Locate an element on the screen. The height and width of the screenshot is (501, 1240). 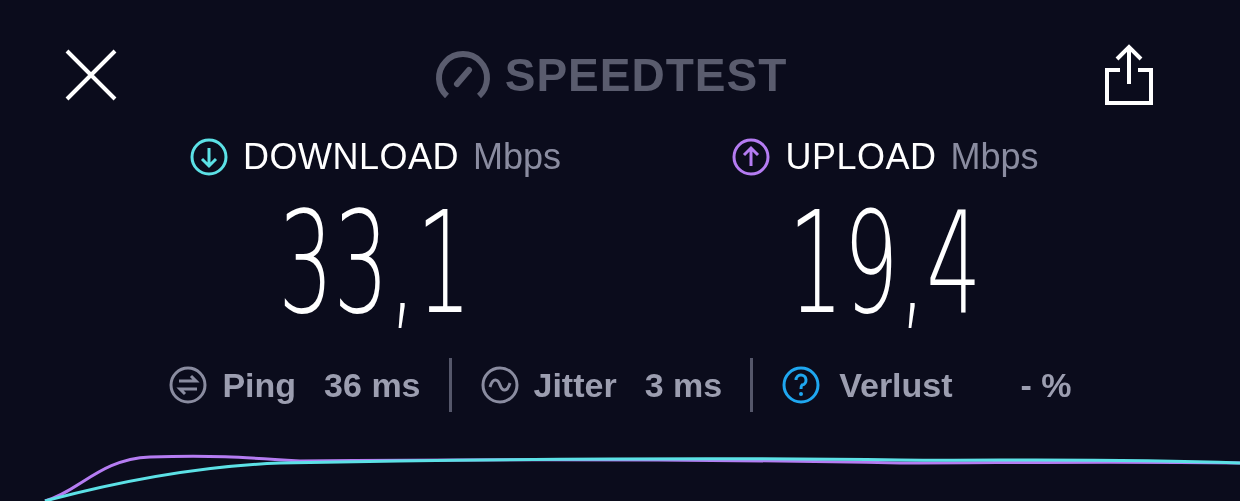
app-logo: SPEEDTEST is located at coordinates (646, 75).